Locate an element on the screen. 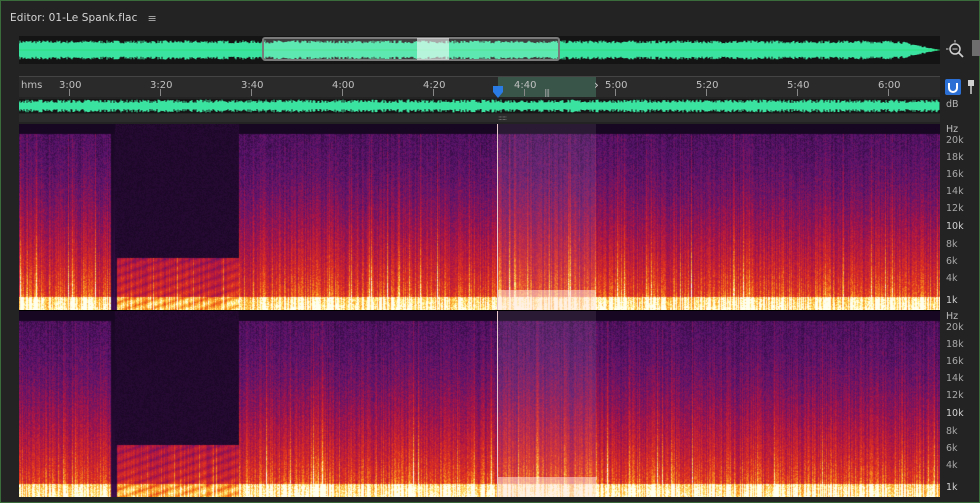 This screenshot has width=980, height=503. ruler-time-label: 3:20 is located at coordinates (161, 85).